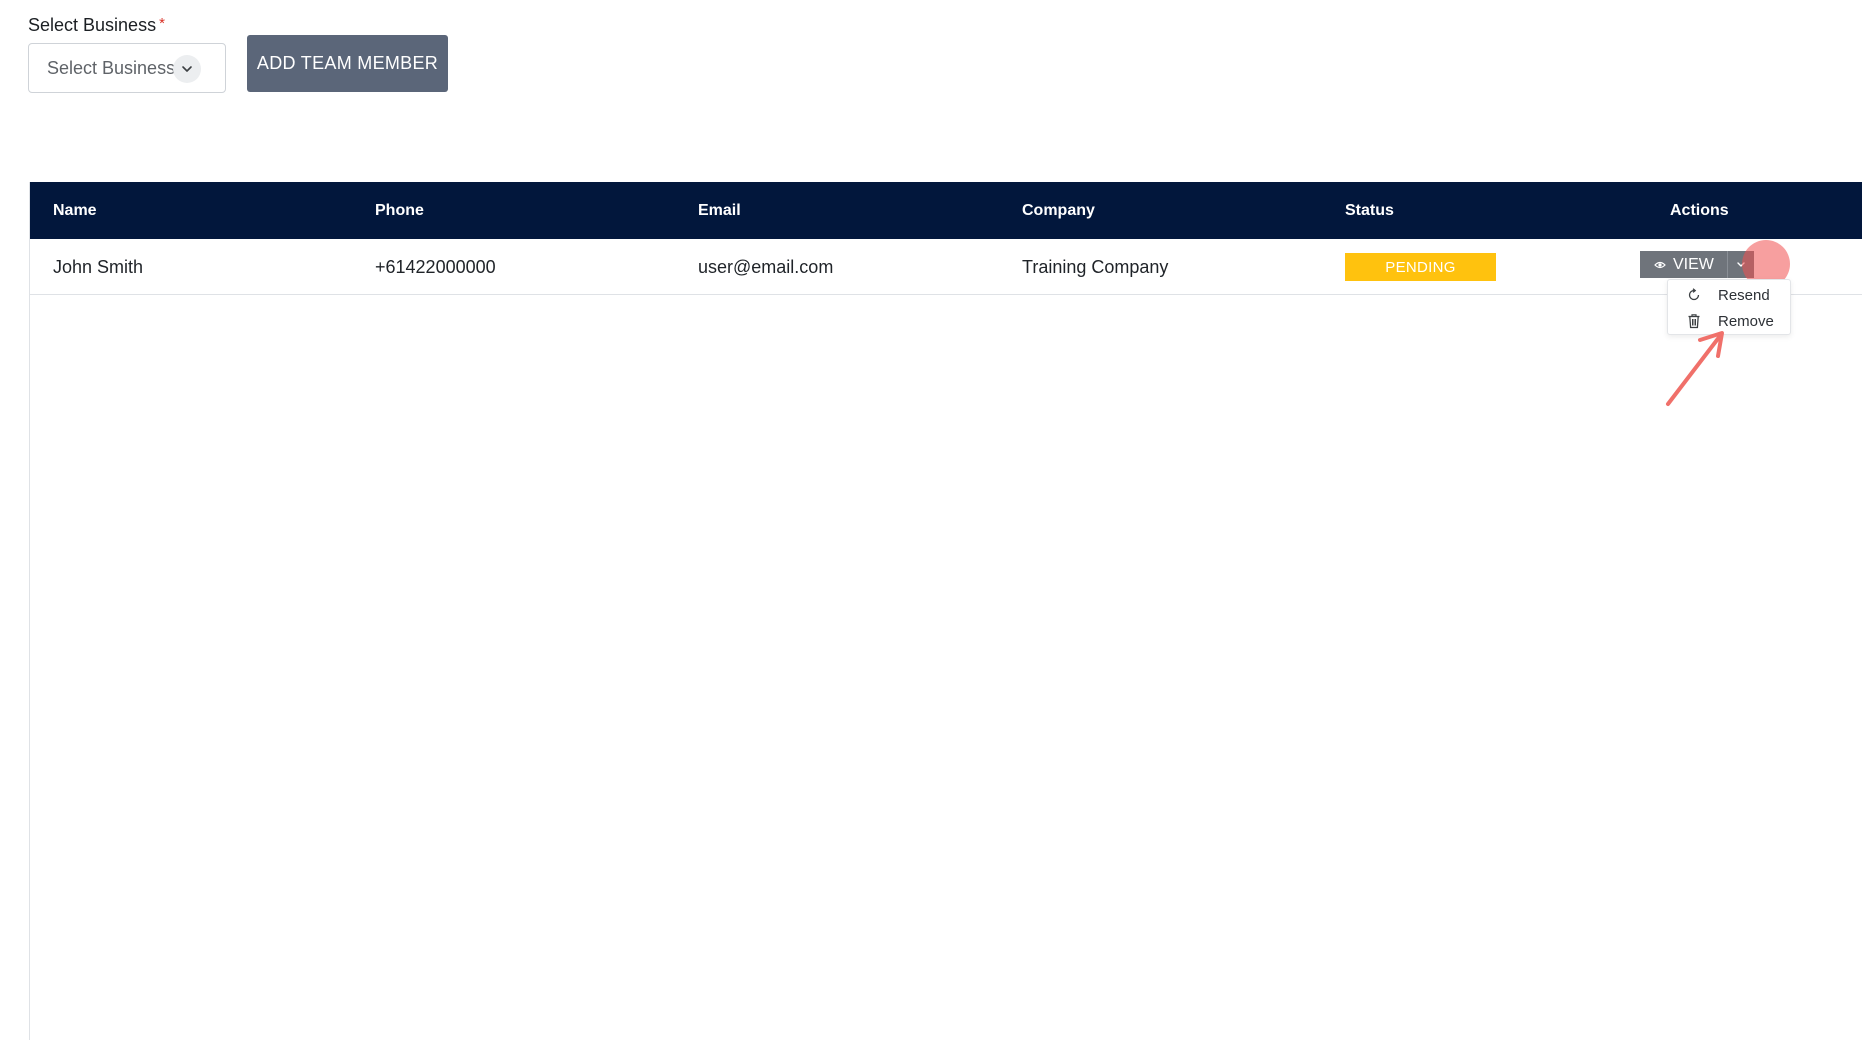 This screenshot has height=1040, width=1862. What do you see at coordinates (1058, 210) in the screenshot?
I see `column-header-company: Company` at bounding box center [1058, 210].